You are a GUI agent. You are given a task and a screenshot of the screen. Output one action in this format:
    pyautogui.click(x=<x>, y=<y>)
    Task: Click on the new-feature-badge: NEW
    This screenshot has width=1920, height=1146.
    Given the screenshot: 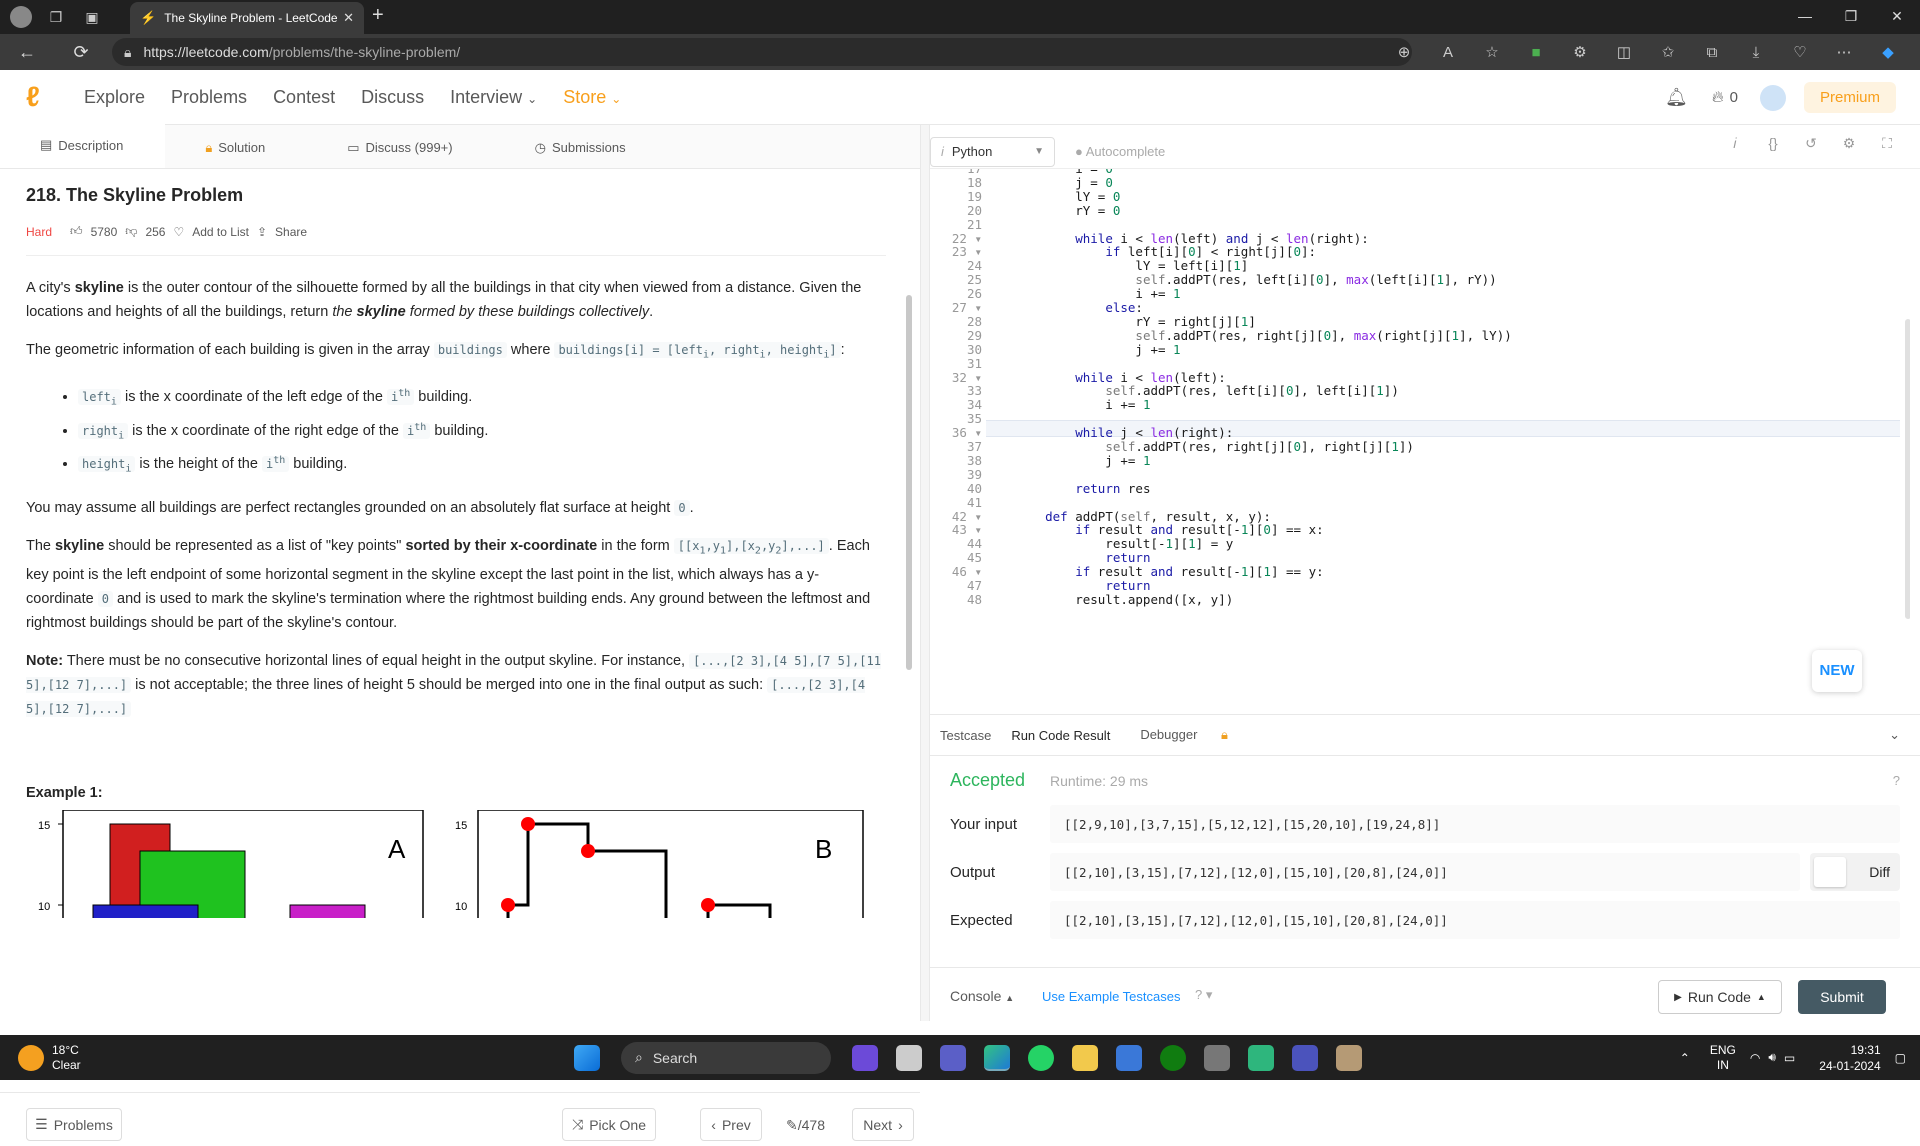 What is the action you would take?
    pyautogui.click(x=1837, y=671)
    